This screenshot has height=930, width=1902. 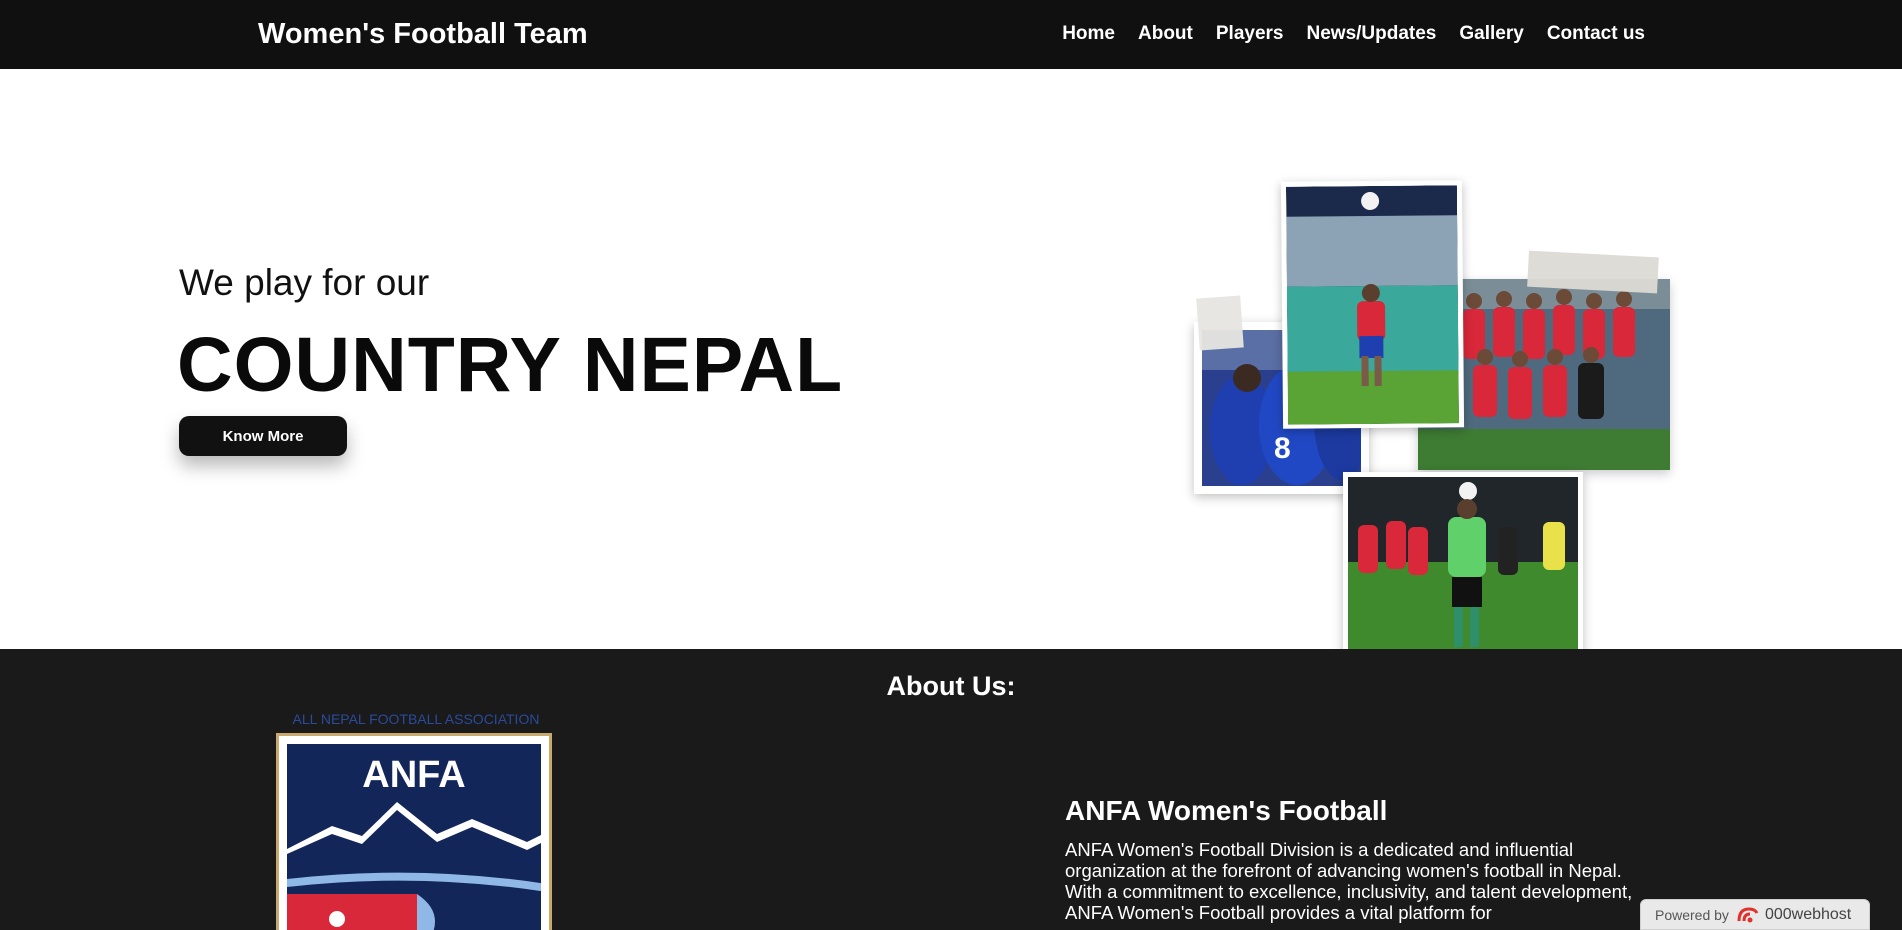 What do you see at coordinates (1372, 304) in the screenshot?
I see `collage-photo-stadium` at bounding box center [1372, 304].